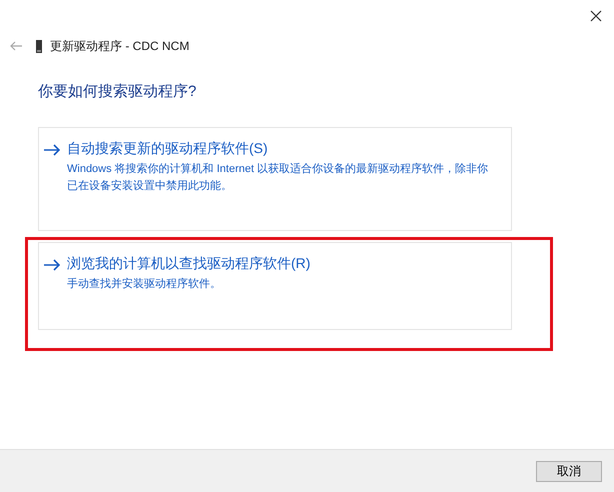  Describe the element at coordinates (144, 284) in the screenshot. I see `option-description: 手动查找并安装驱动程序软件。` at that location.